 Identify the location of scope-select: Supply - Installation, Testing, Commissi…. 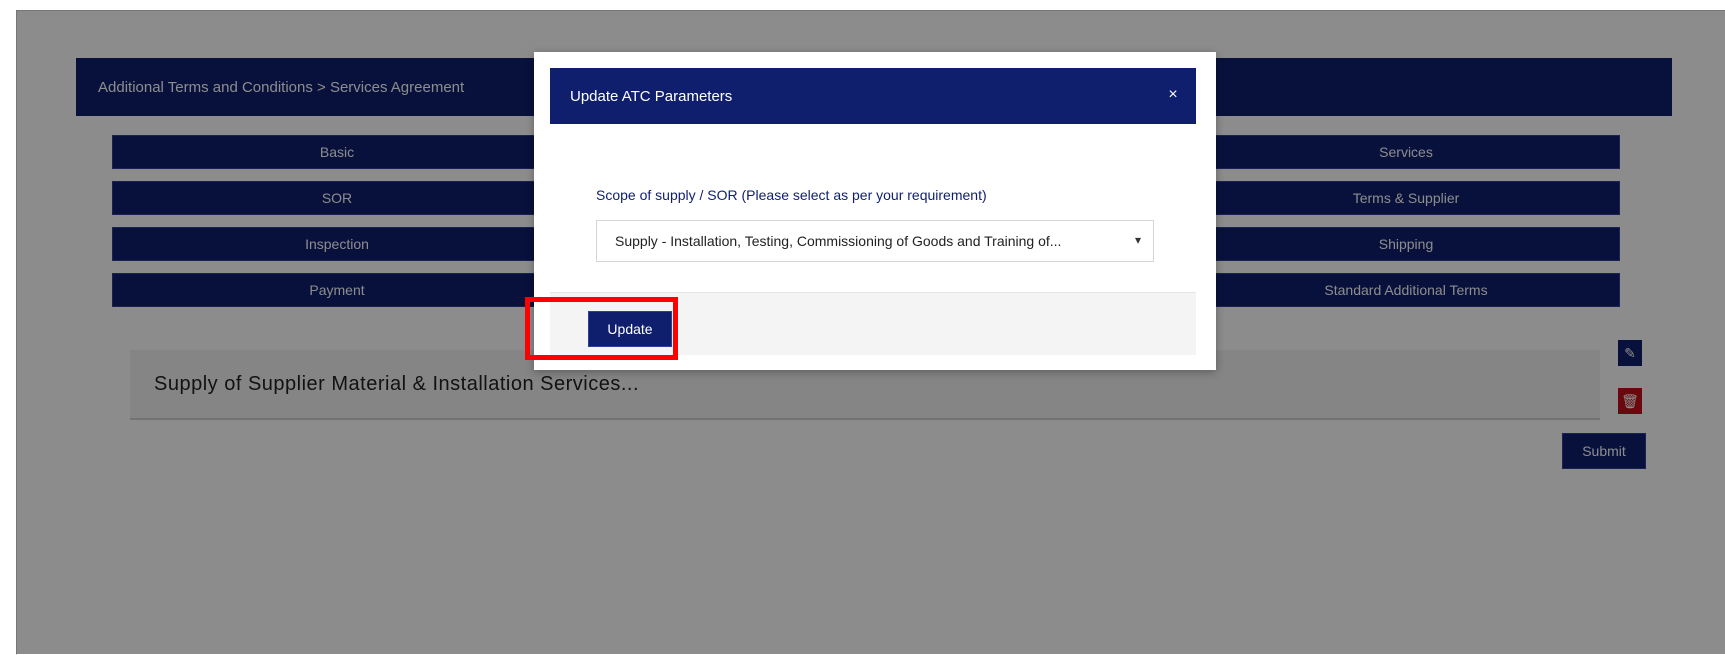
(875, 241).